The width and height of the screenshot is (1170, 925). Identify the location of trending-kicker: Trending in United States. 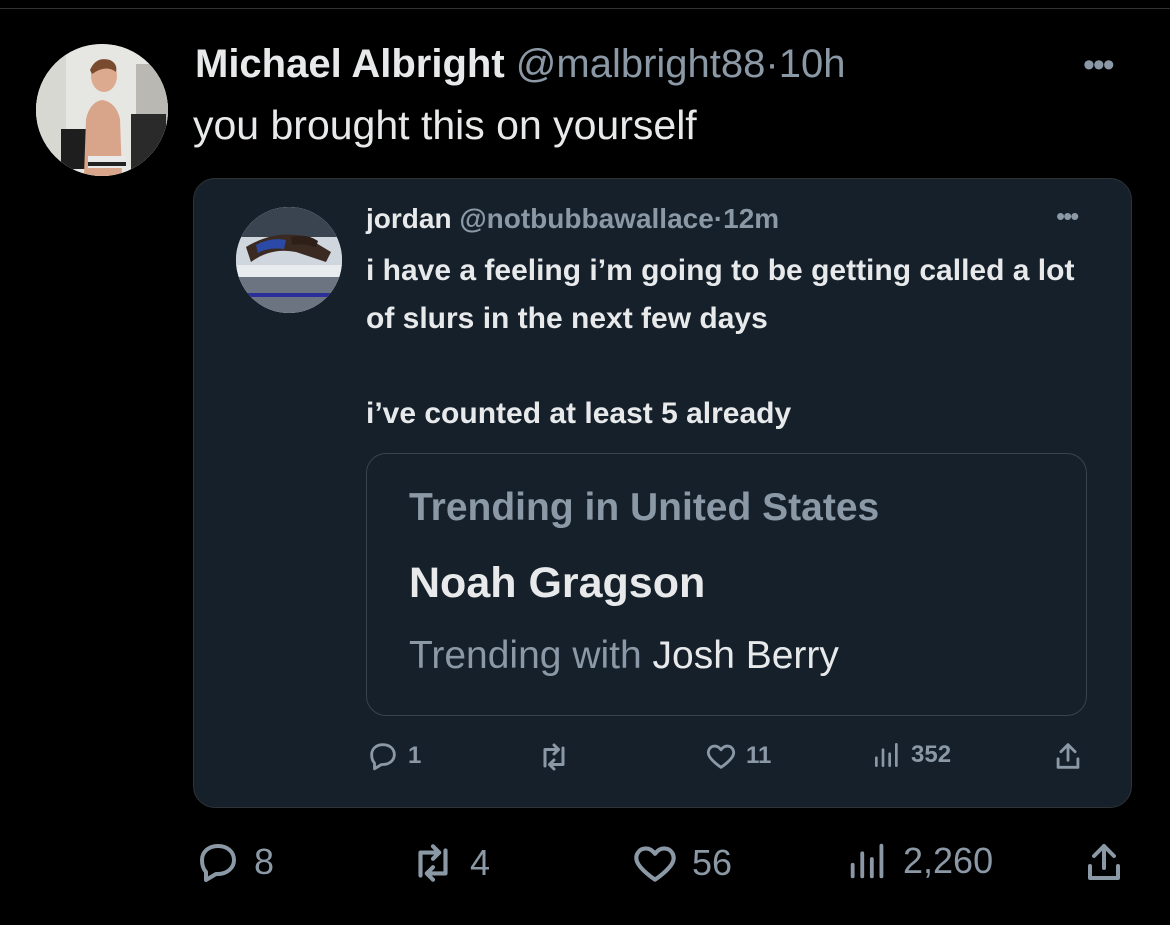
(644, 507).